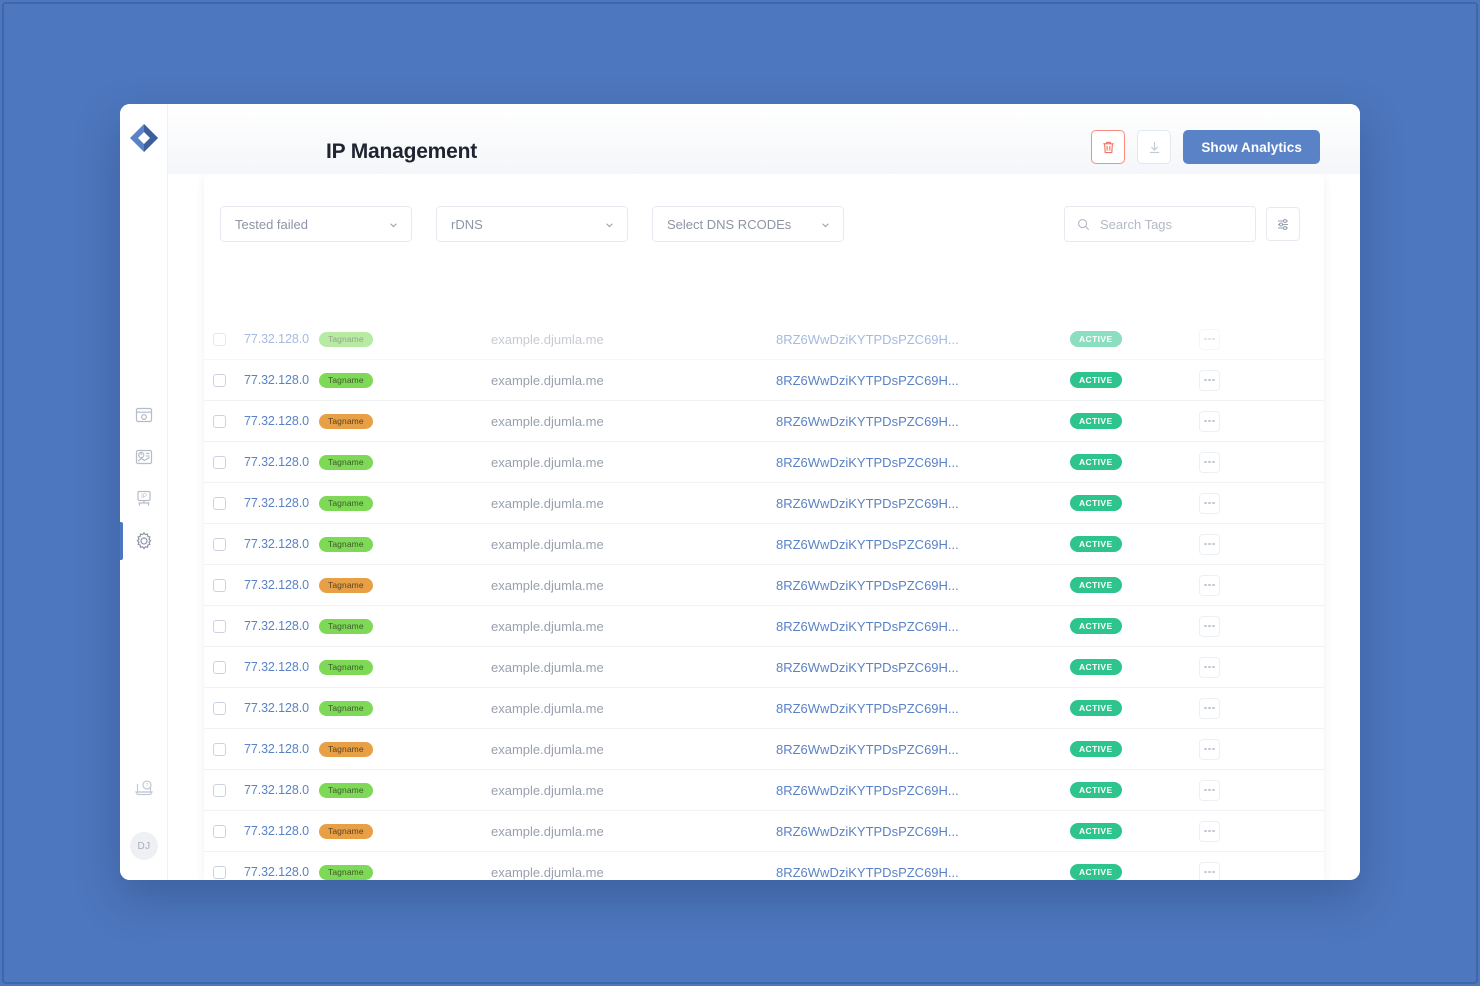 This screenshot has height=986, width=1480. Describe the element at coordinates (748, 224) in the screenshot. I see `filter-rcodes: Select DNS RCODEs` at that location.